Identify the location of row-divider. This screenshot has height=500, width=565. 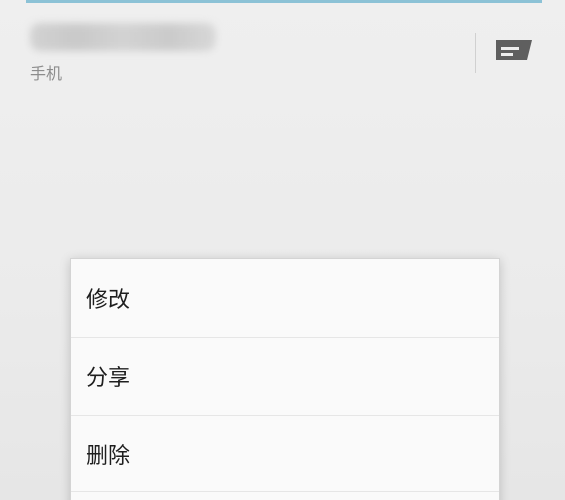
(475, 53).